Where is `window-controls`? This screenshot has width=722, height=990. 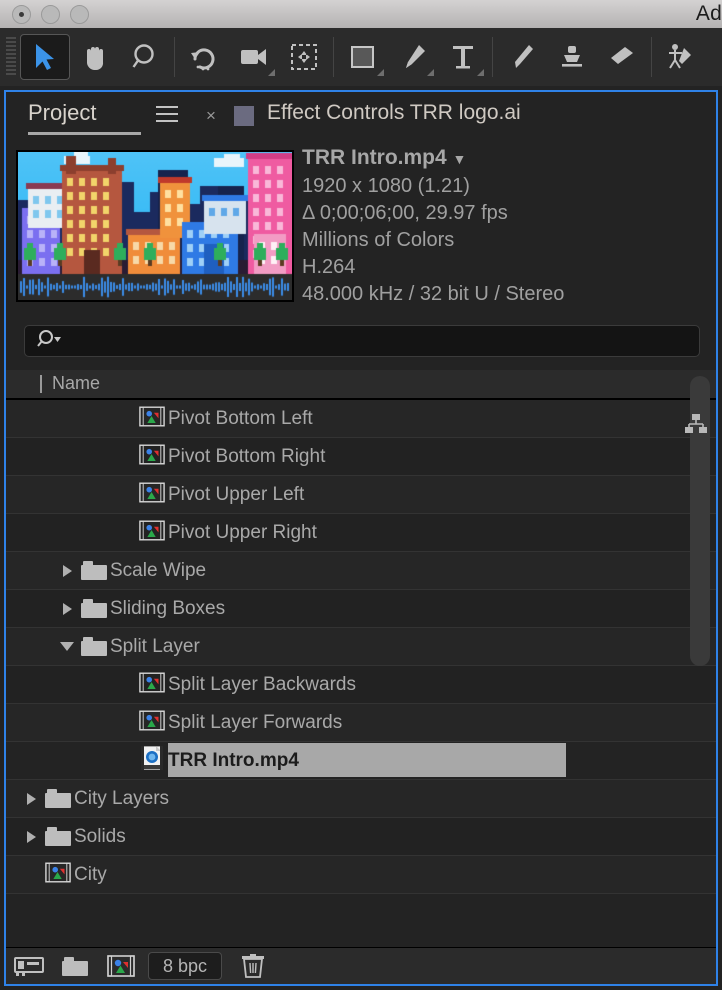
window-controls is located at coordinates (50, 14).